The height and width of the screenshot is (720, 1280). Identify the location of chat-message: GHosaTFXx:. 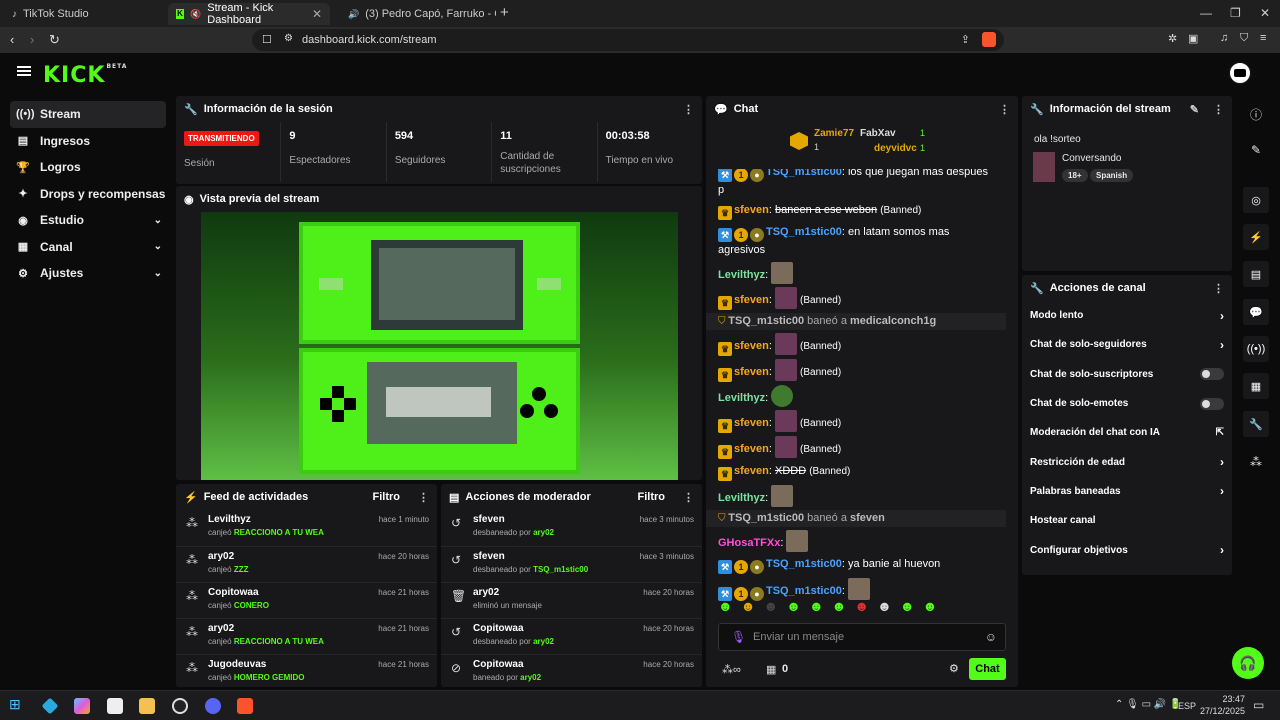
(856, 541).